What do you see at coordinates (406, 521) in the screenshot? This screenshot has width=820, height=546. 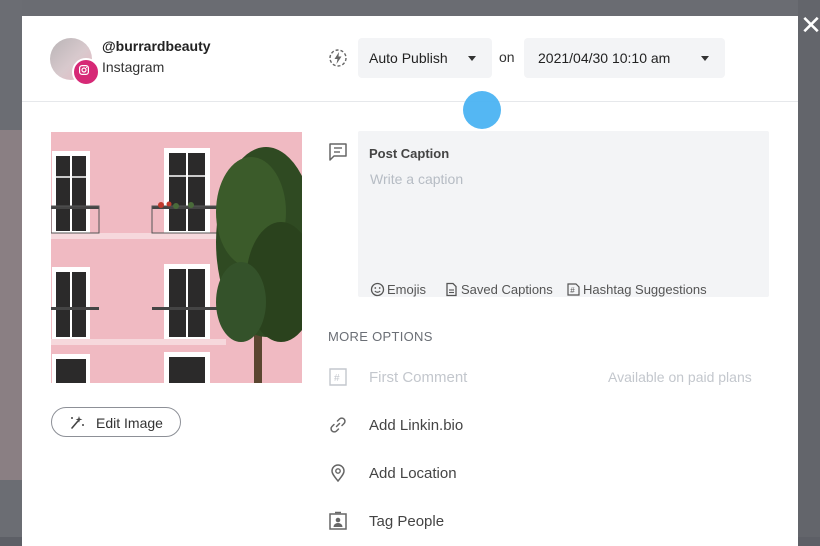 I see `tag-people-option: Tag People` at bounding box center [406, 521].